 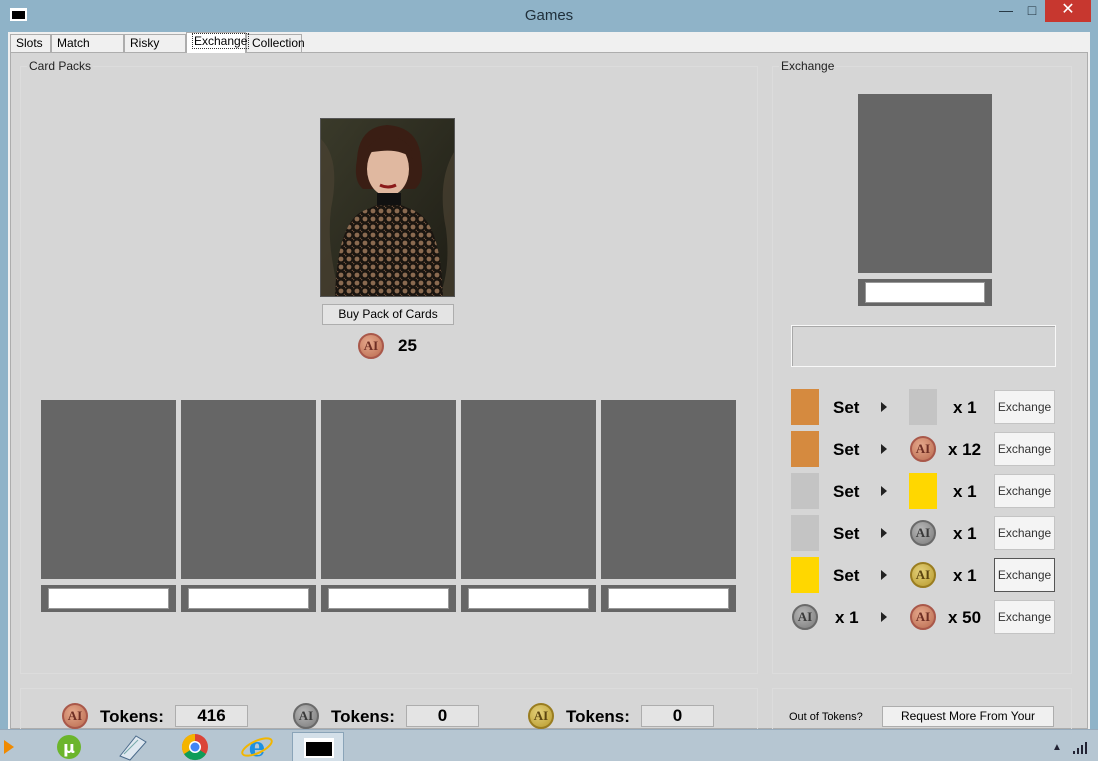 What do you see at coordinates (407, 345) in the screenshot?
I see `pack-price: 25` at bounding box center [407, 345].